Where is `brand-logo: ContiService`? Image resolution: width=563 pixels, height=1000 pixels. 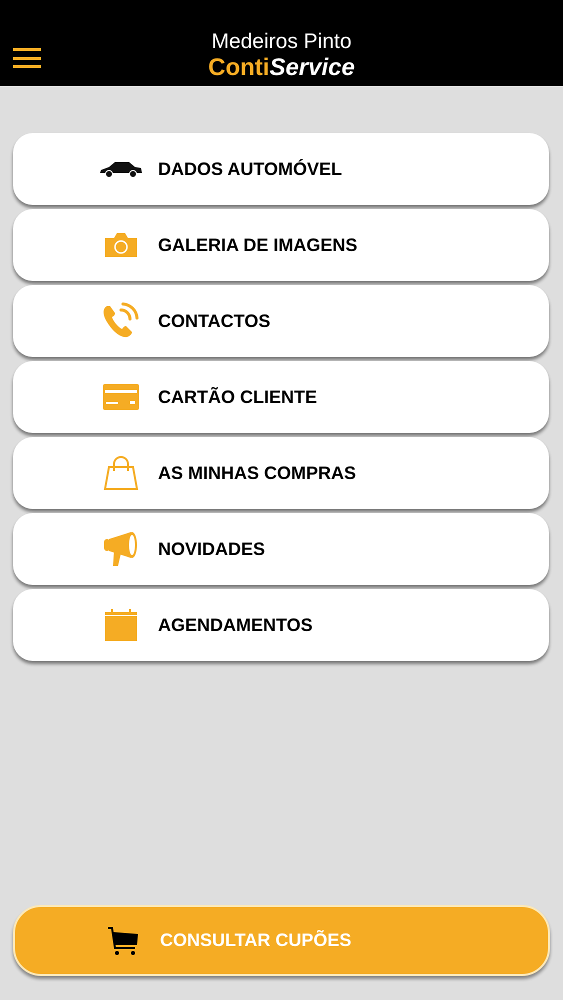
brand-logo: ContiService is located at coordinates (281, 68).